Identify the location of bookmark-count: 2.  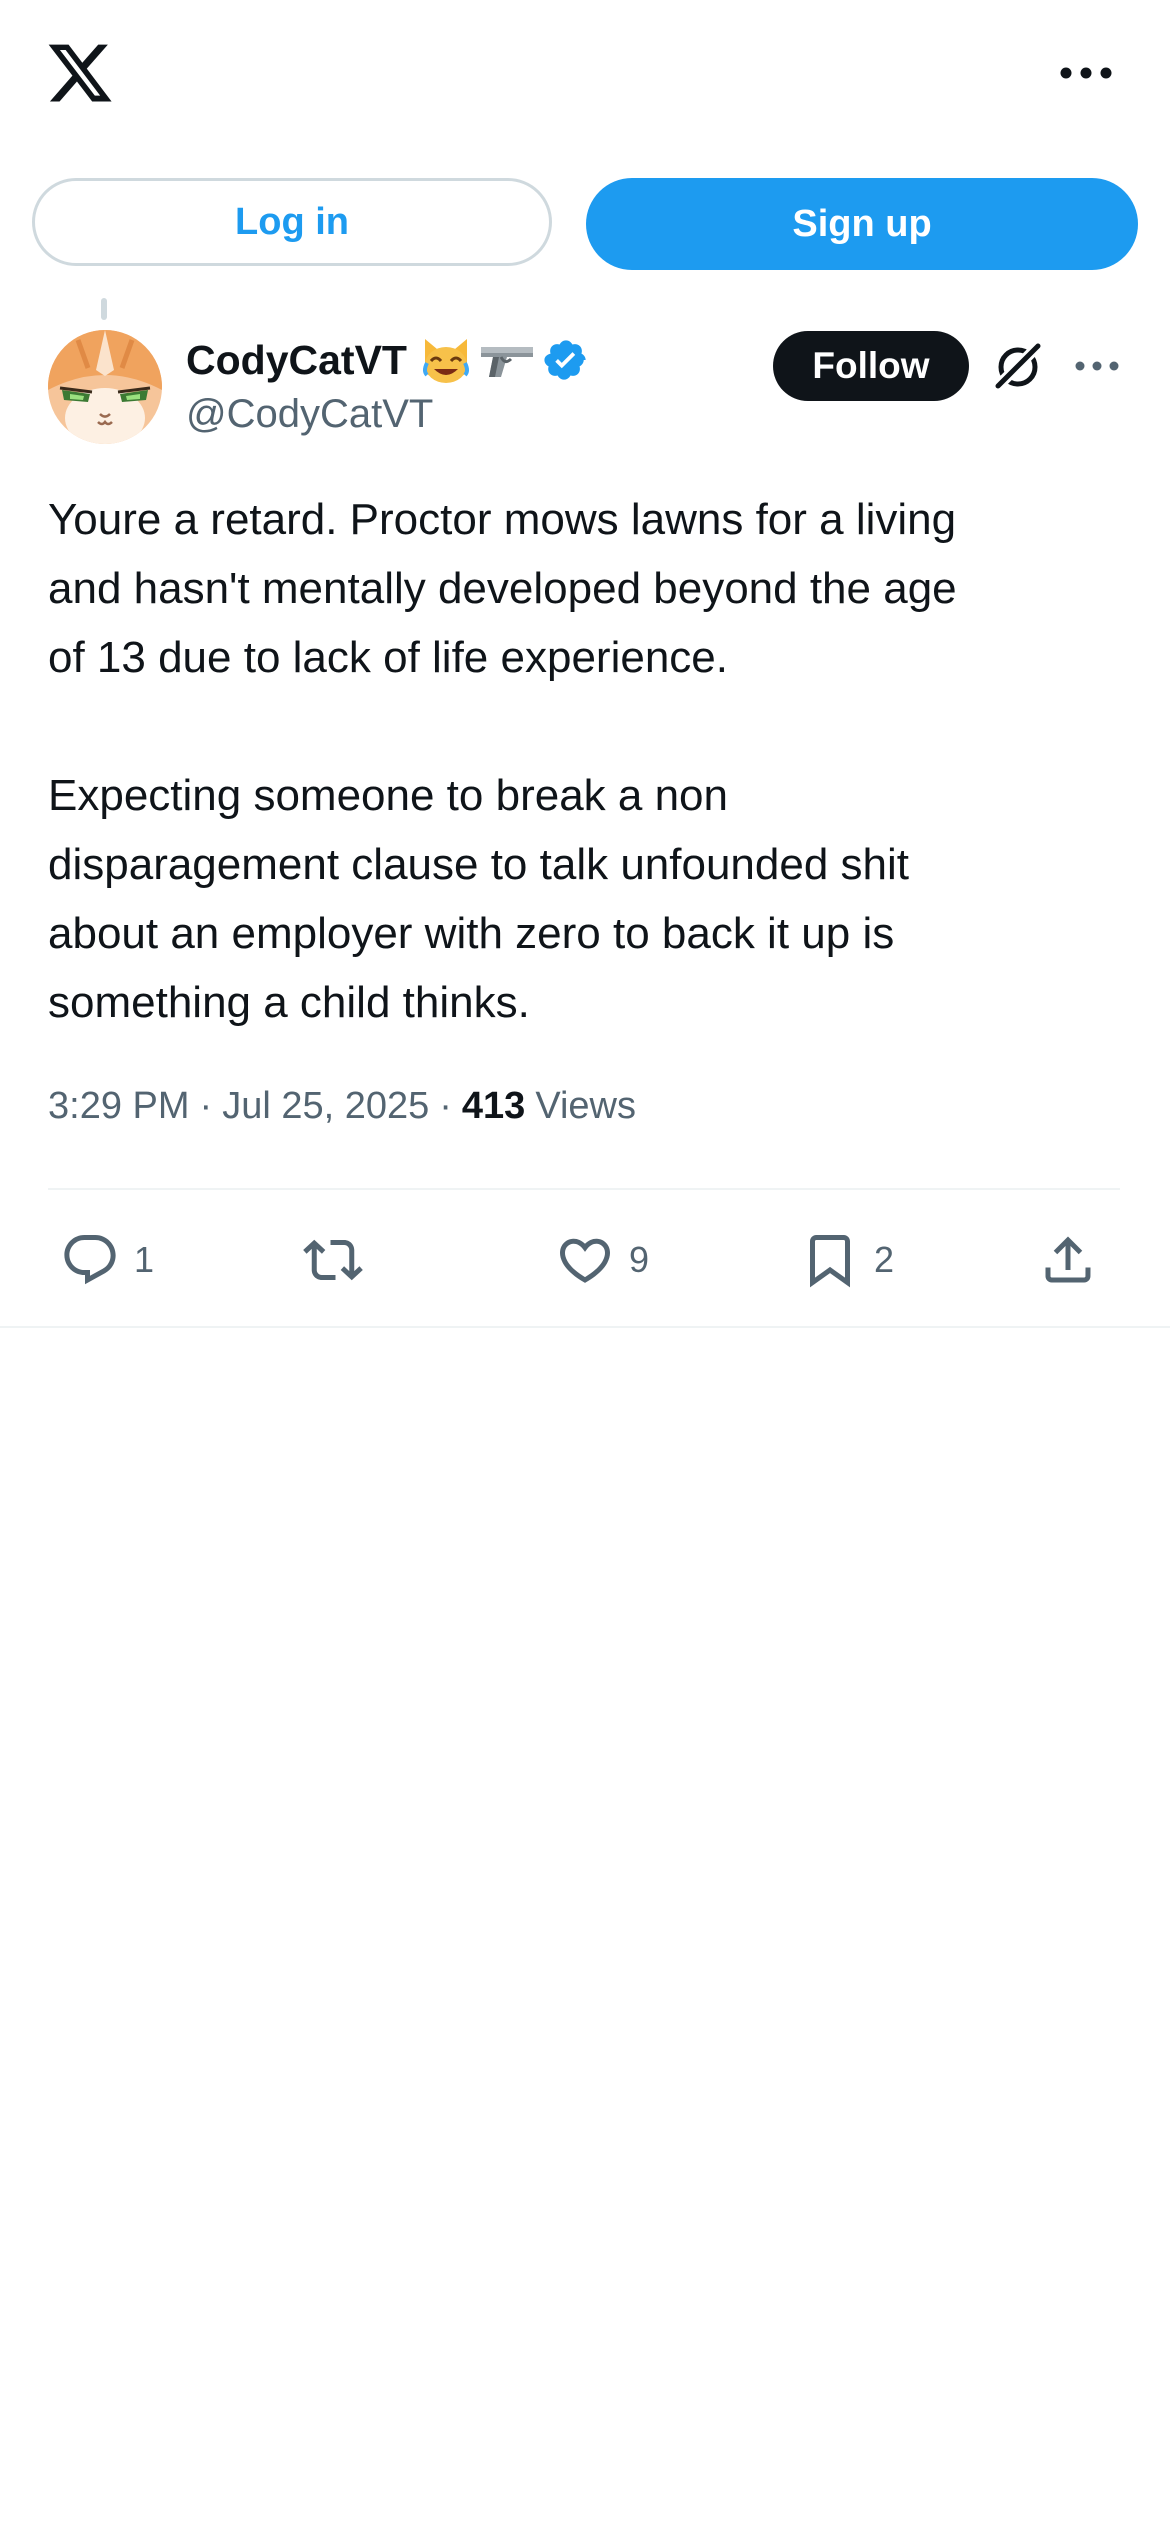
(884, 1259).